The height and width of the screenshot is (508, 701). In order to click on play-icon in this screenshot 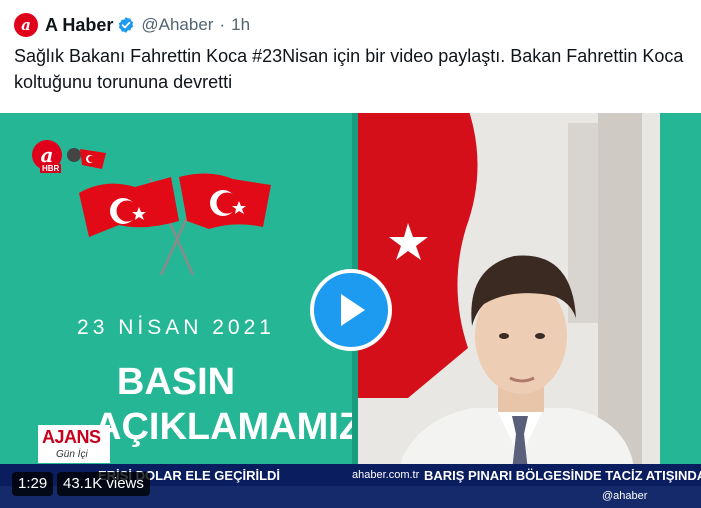, I will do `click(353, 310)`.